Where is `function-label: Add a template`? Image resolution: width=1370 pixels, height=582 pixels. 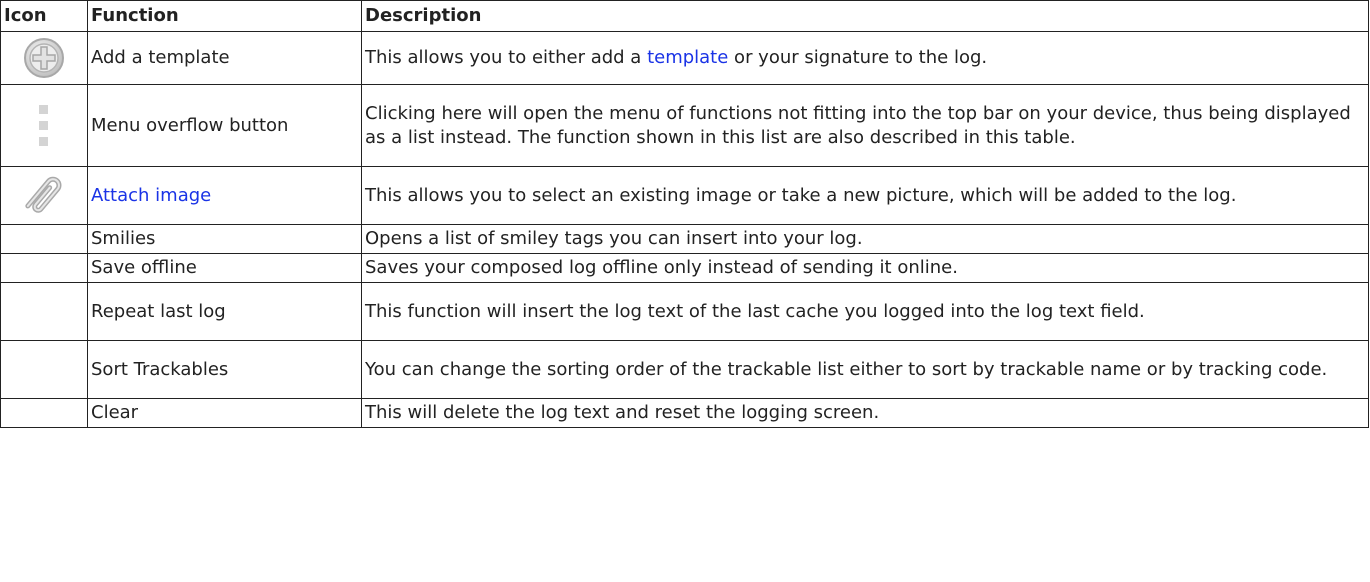
function-label: Add a template is located at coordinates (224, 58).